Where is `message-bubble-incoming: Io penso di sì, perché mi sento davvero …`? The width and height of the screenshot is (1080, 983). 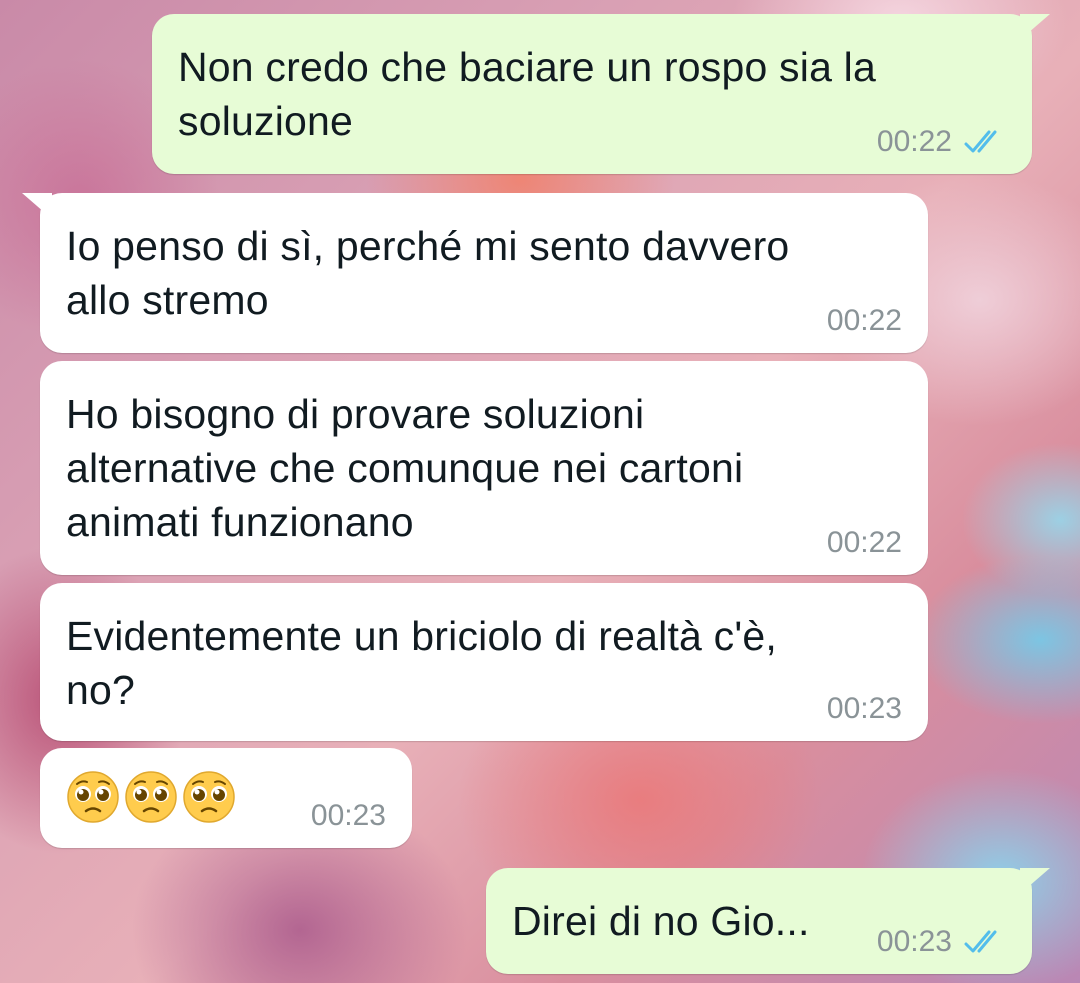
message-bubble-incoming: Io penso di sì, perché mi sento davvero … is located at coordinates (475, 273).